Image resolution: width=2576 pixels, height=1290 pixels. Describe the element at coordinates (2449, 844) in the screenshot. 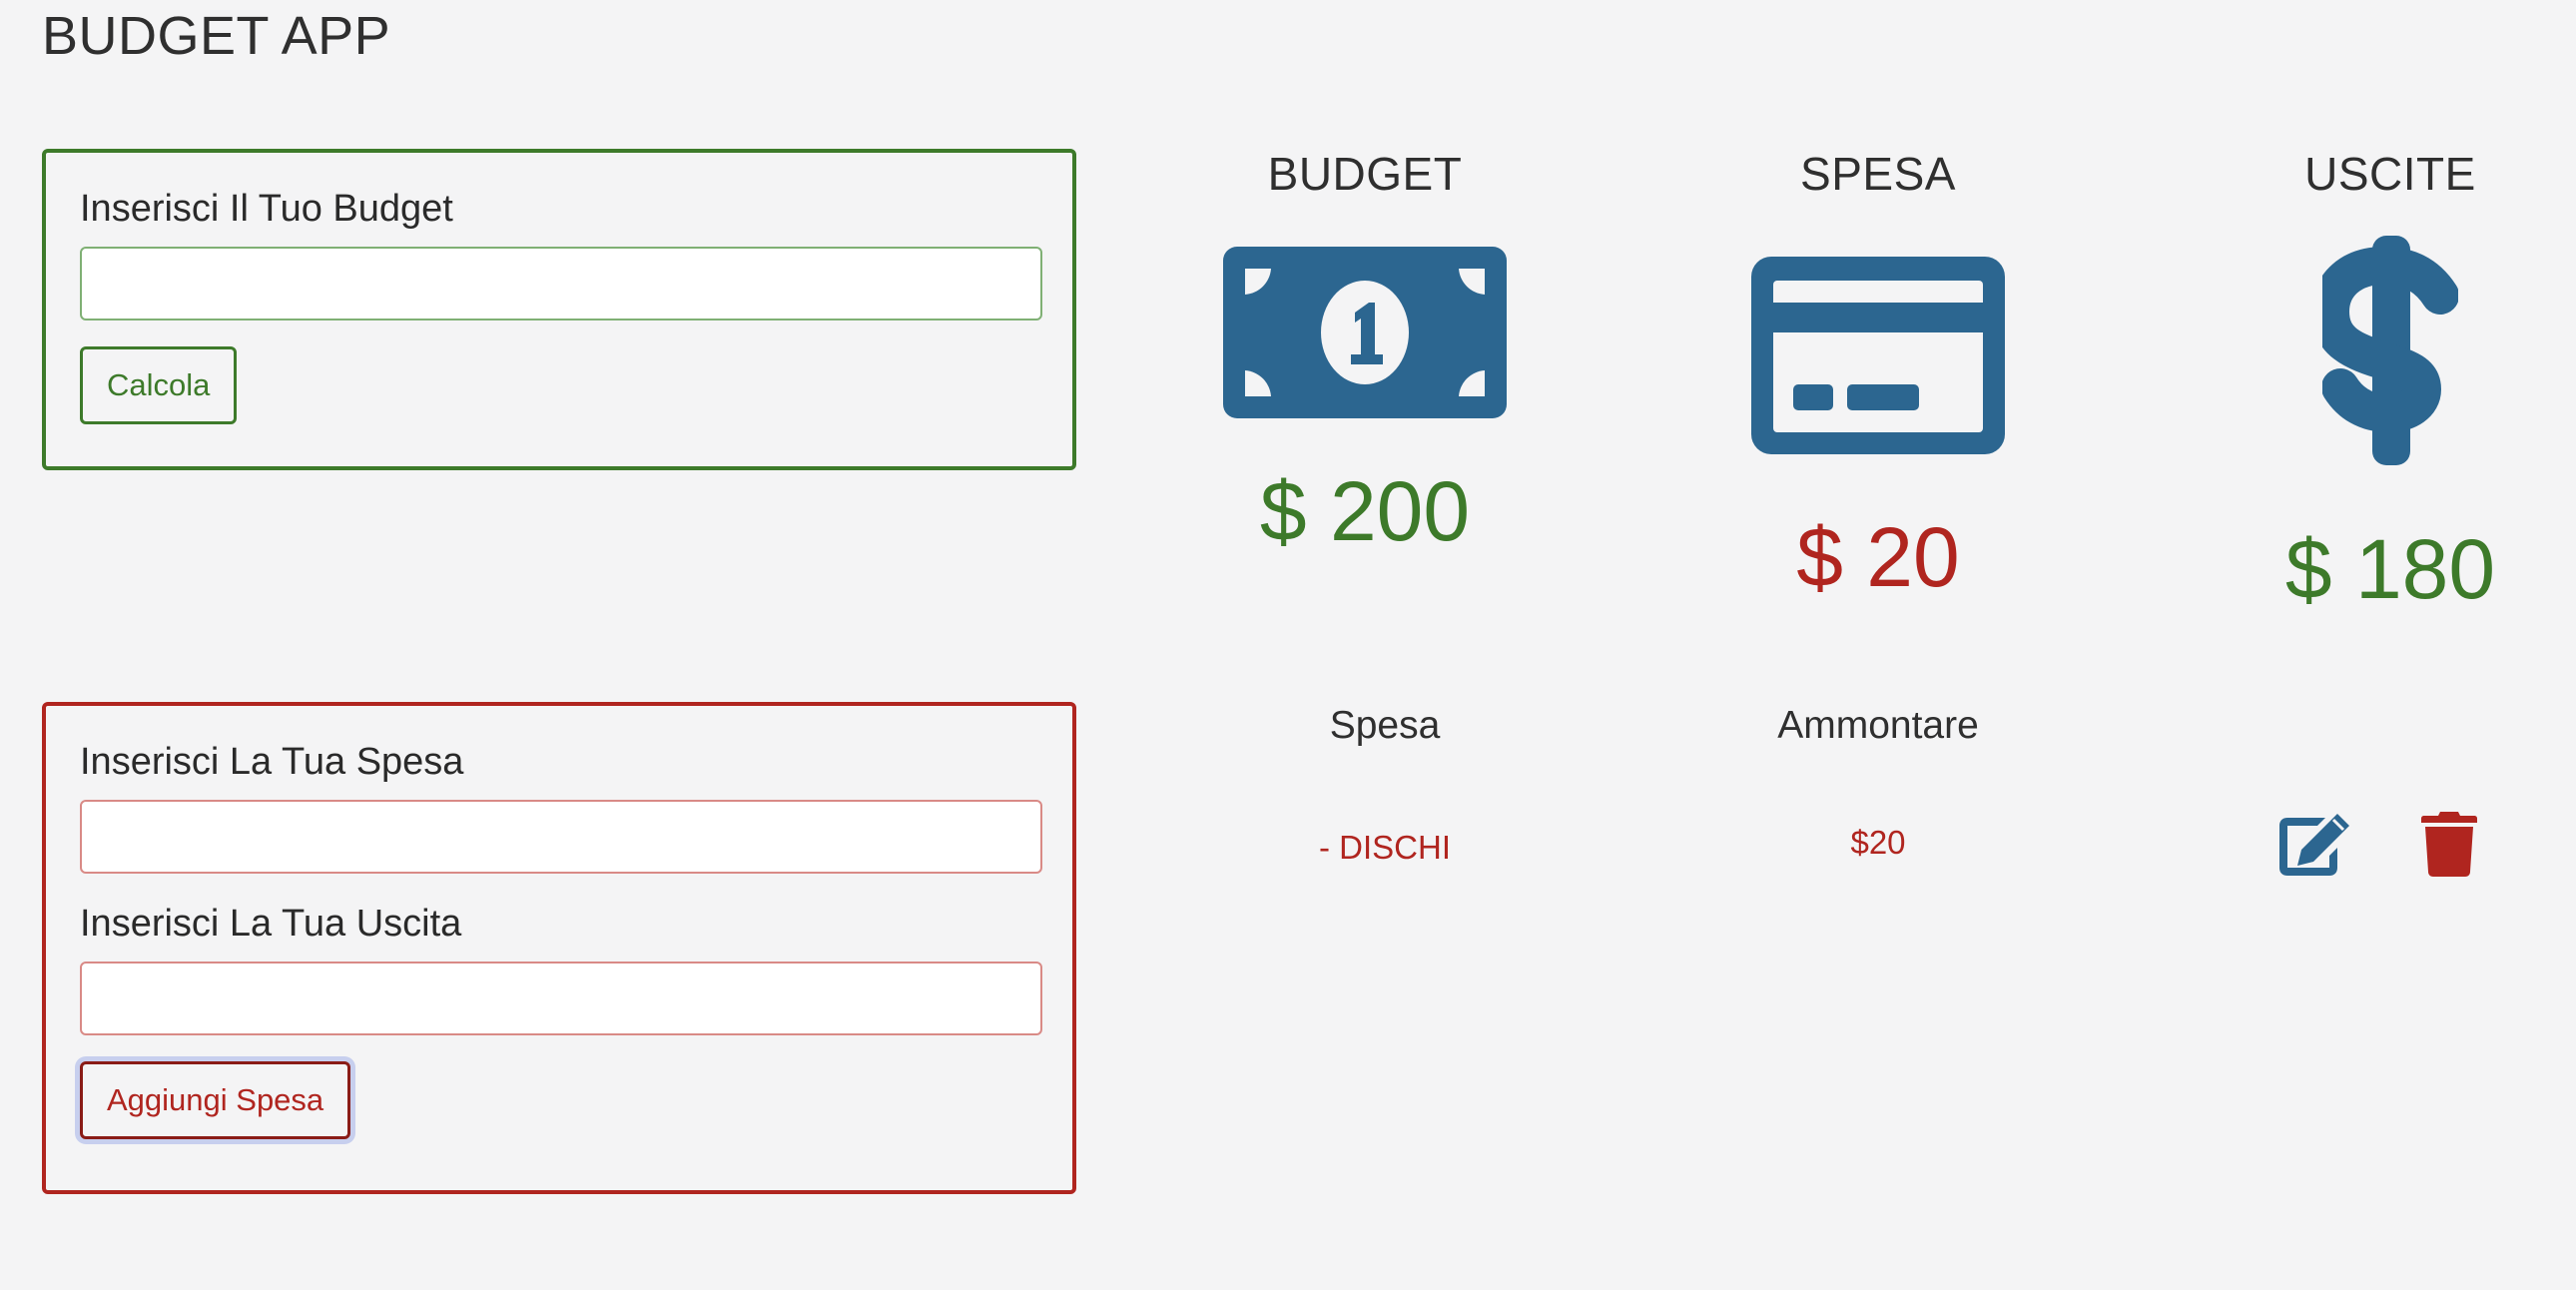

I see `trash-icon` at that location.